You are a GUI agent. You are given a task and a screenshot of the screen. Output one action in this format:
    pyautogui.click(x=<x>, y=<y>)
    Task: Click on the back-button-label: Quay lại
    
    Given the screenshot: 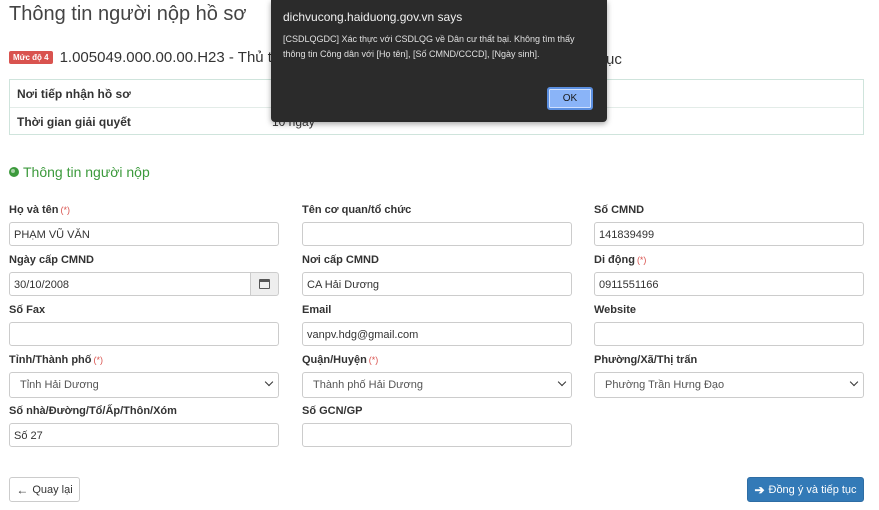 What is the action you would take?
    pyautogui.click(x=52, y=489)
    